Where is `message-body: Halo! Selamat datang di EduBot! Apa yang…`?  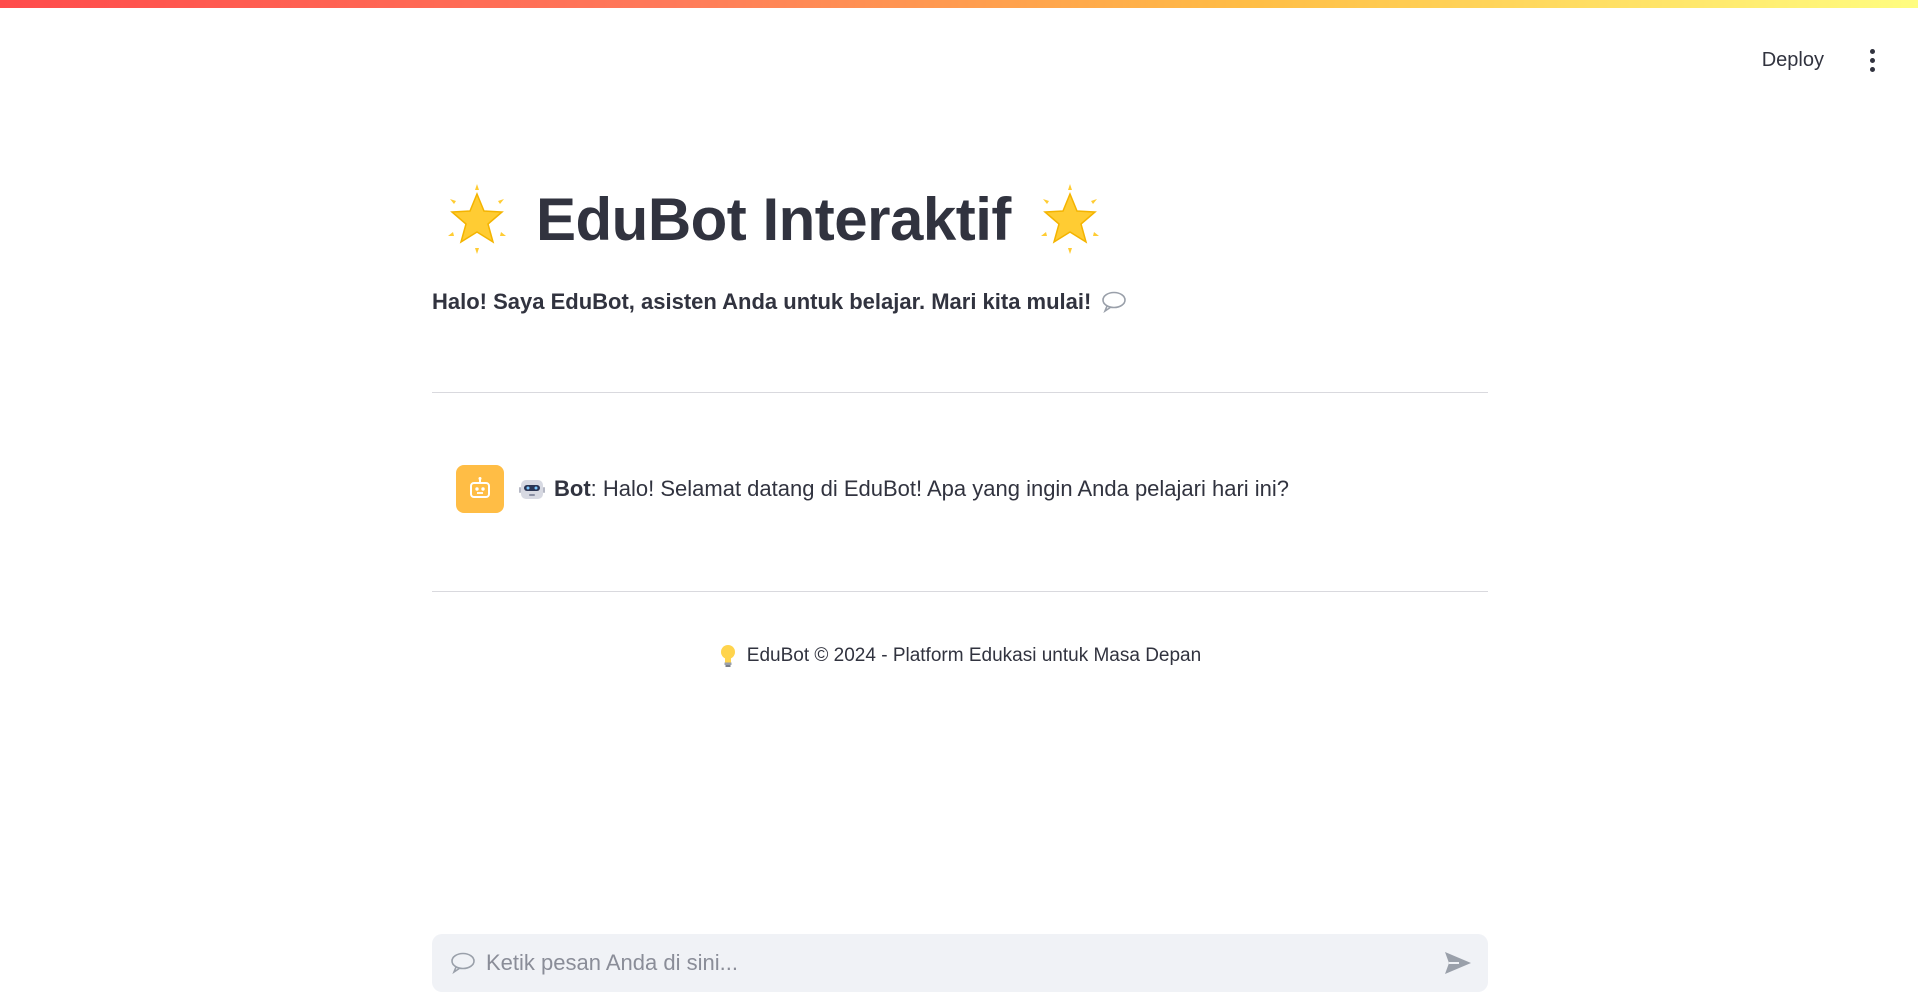
message-body: Halo! Selamat datang di EduBot! Apa yang… is located at coordinates (946, 488).